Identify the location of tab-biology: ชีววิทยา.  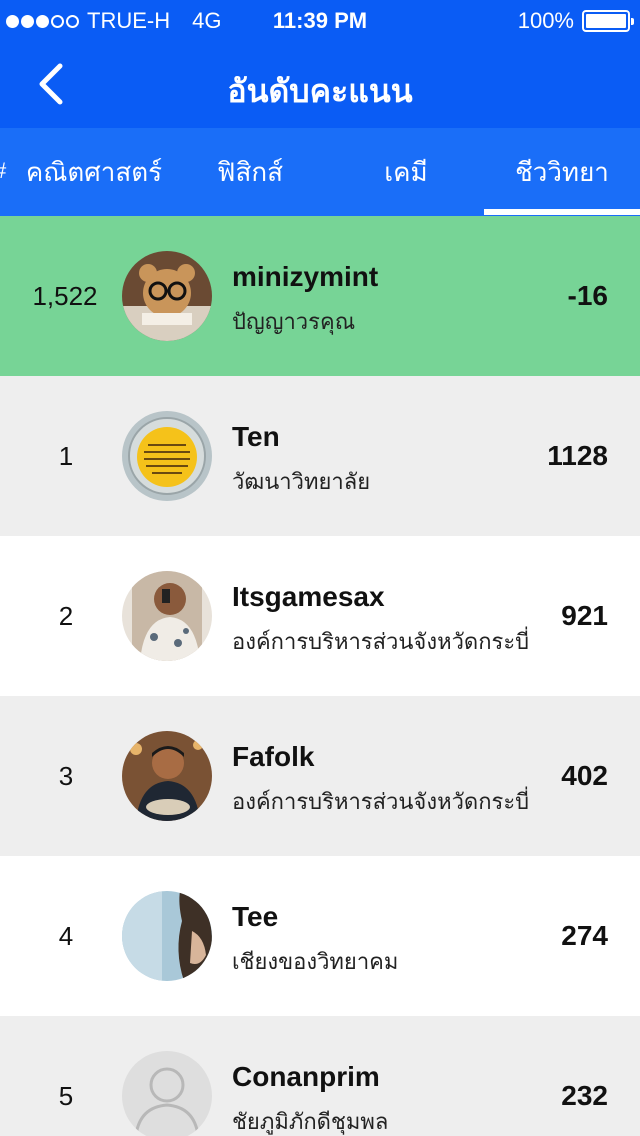
(562, 172).